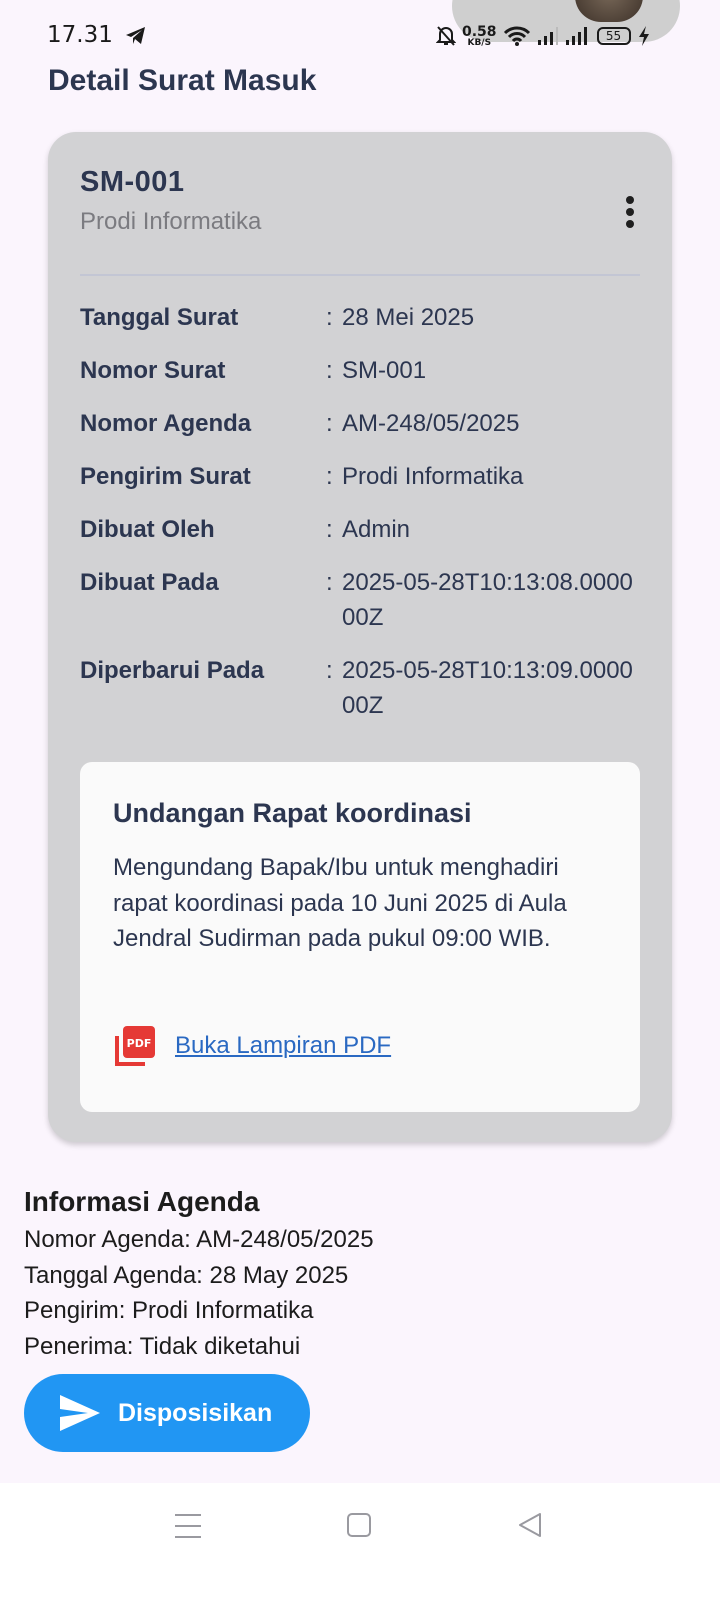  What do you see at coordinates (479, 31) in the screenshot?
I see `net-speed-value: 0.58` at bounding box center [479, 31].